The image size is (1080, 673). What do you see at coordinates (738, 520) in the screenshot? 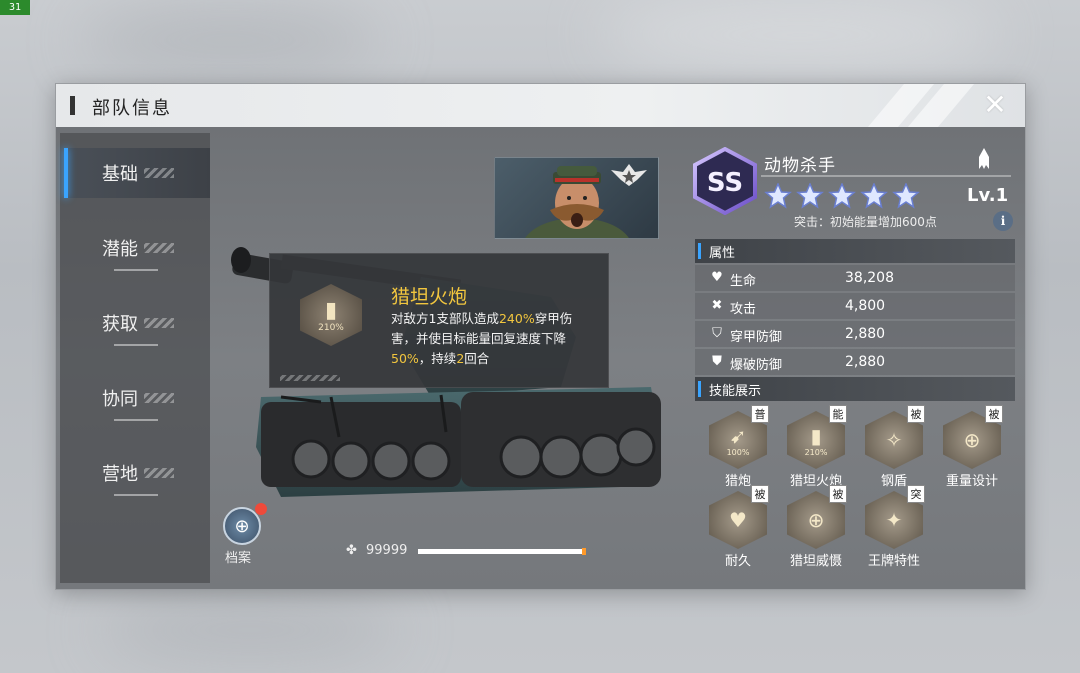
I see `heart-glow-icon: ♥` at bounding box center [738, 520].